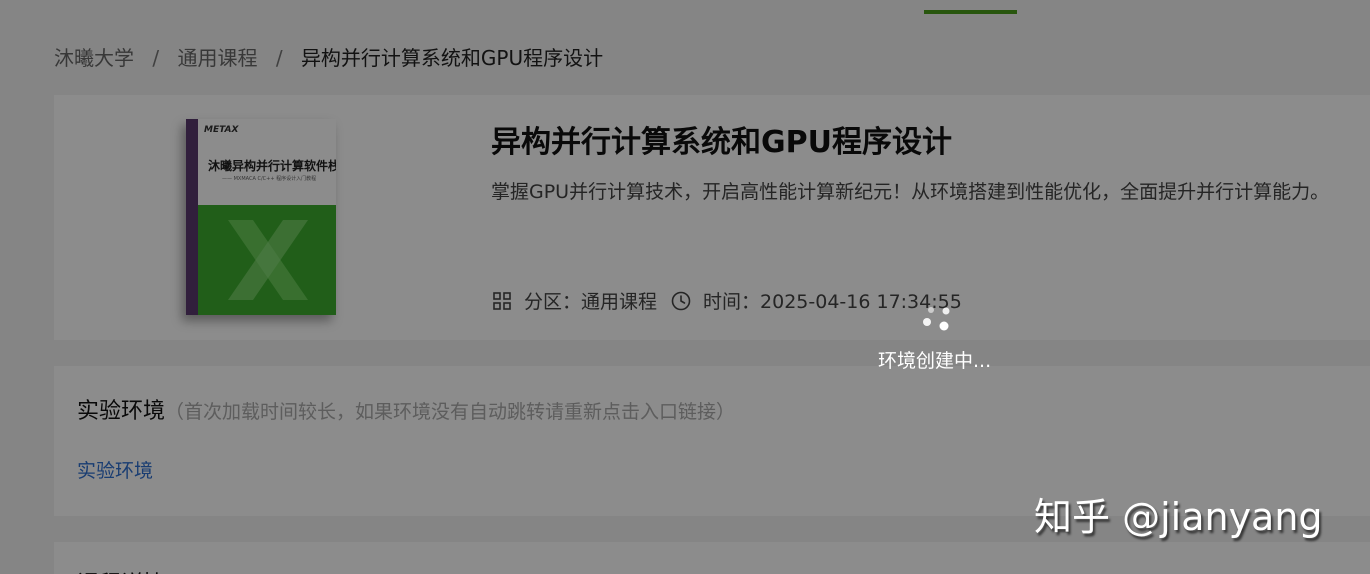 The height and width of the screenshot is (574, 1370). I want to click on watermark: 知乎 @jianyang, so click(1178, 517).